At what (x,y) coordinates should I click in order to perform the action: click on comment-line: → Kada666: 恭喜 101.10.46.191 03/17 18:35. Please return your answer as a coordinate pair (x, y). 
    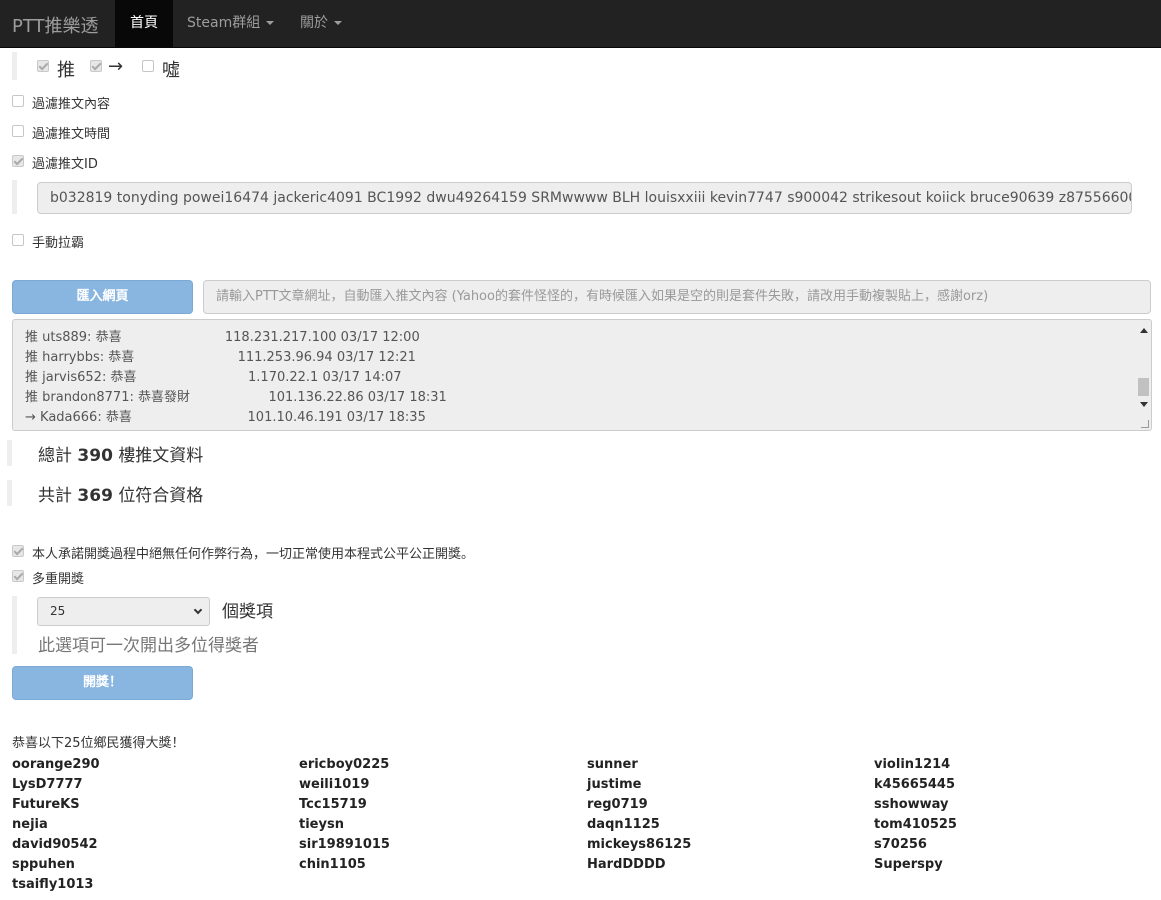
    Looking at the image, I should click on (225, 417).